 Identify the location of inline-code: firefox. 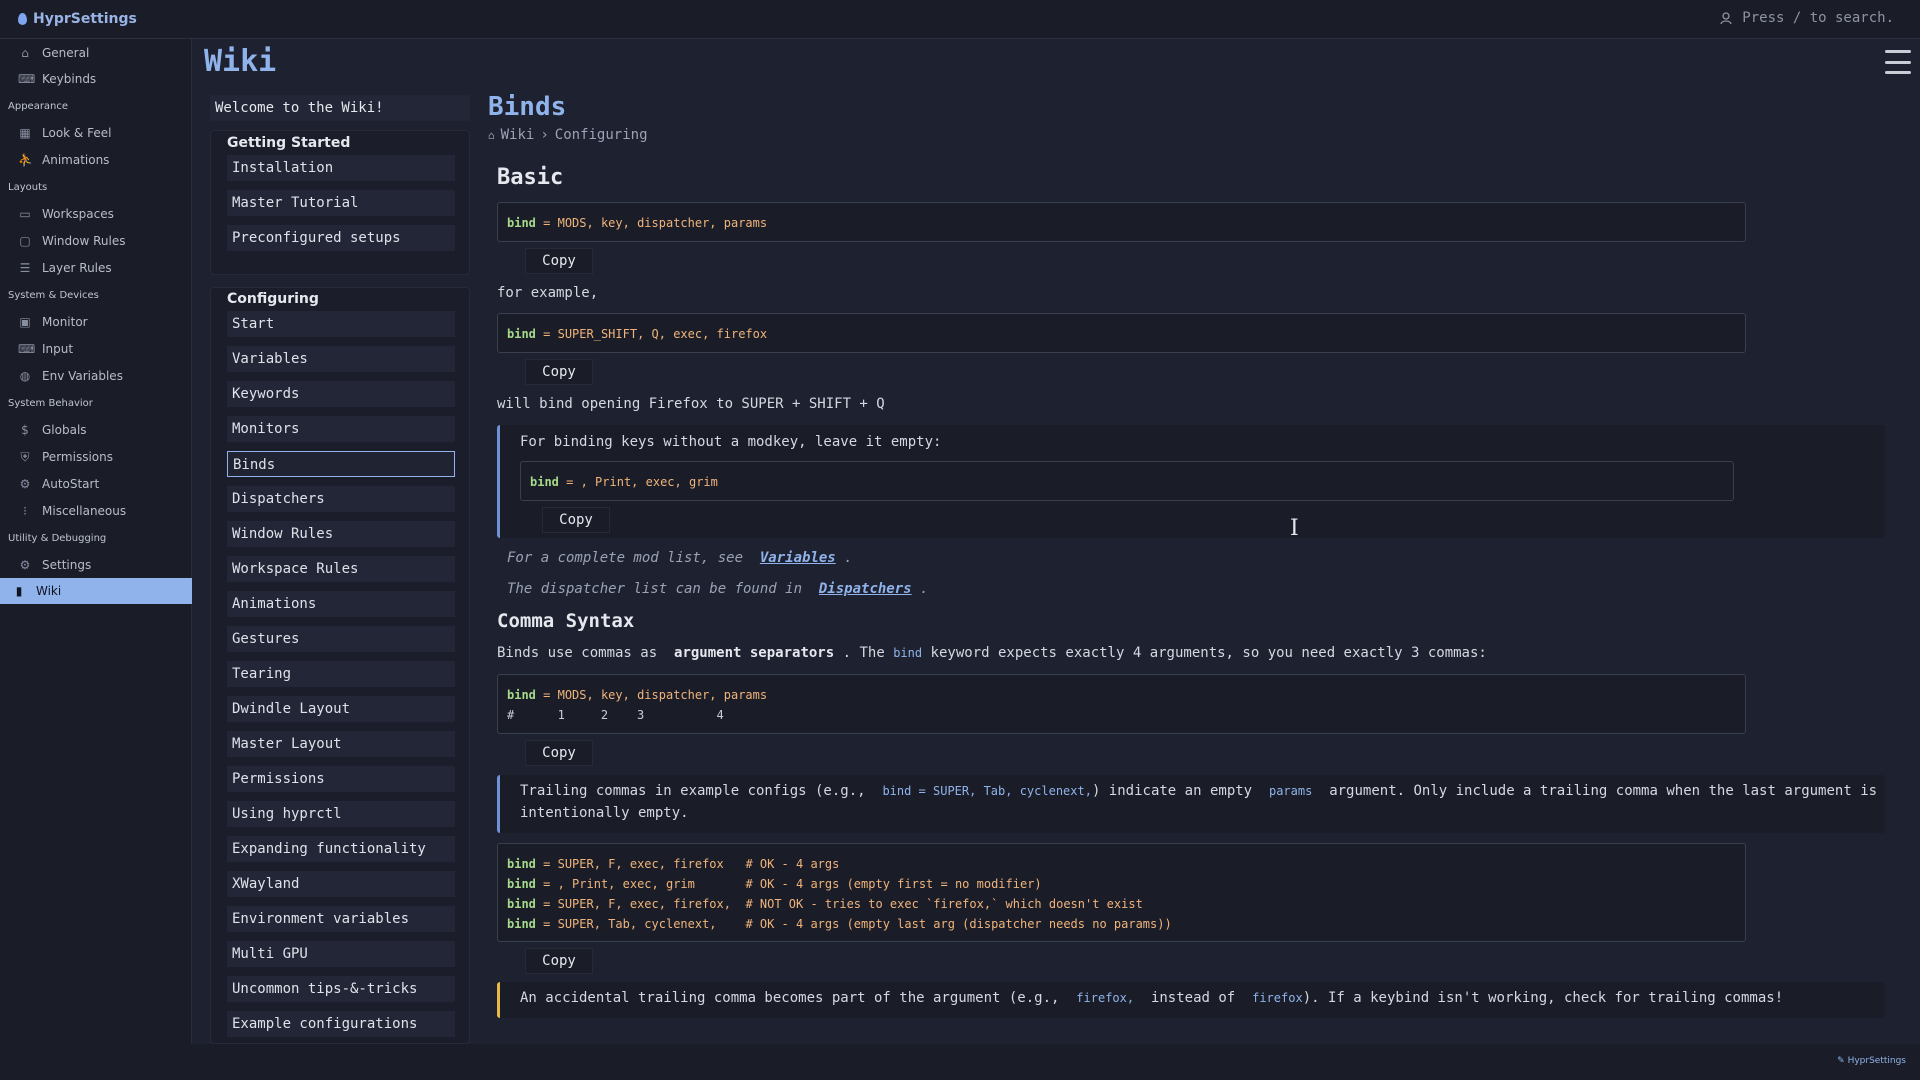
(1277, 998).